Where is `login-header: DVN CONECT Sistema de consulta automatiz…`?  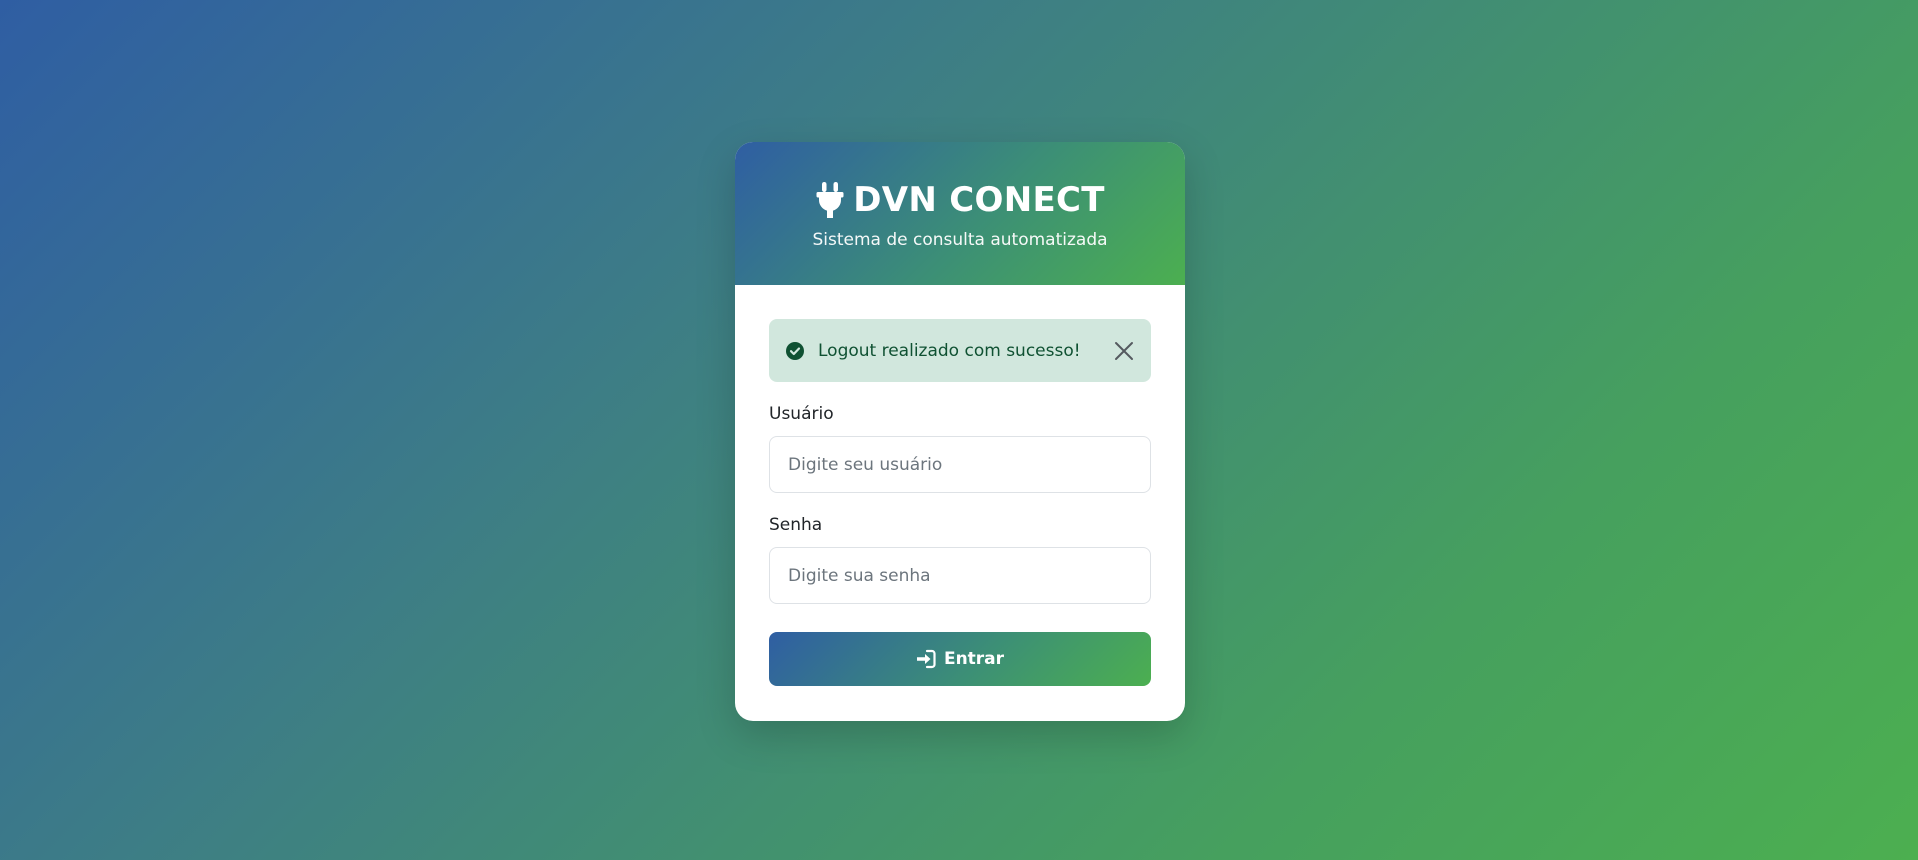 login-header: DVN CONECT Sistema de consulta automatiz… is located at coordinates (960, 213).